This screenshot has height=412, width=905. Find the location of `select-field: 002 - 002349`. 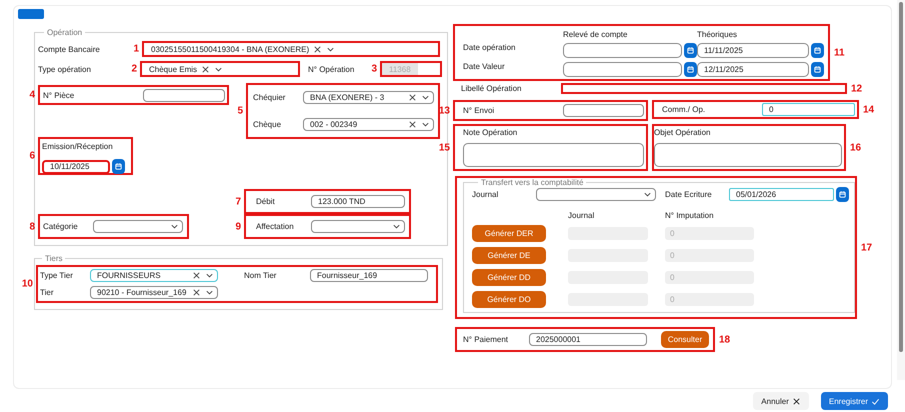

select-field: 002 - 002349 is located at coordinates (368, 124).